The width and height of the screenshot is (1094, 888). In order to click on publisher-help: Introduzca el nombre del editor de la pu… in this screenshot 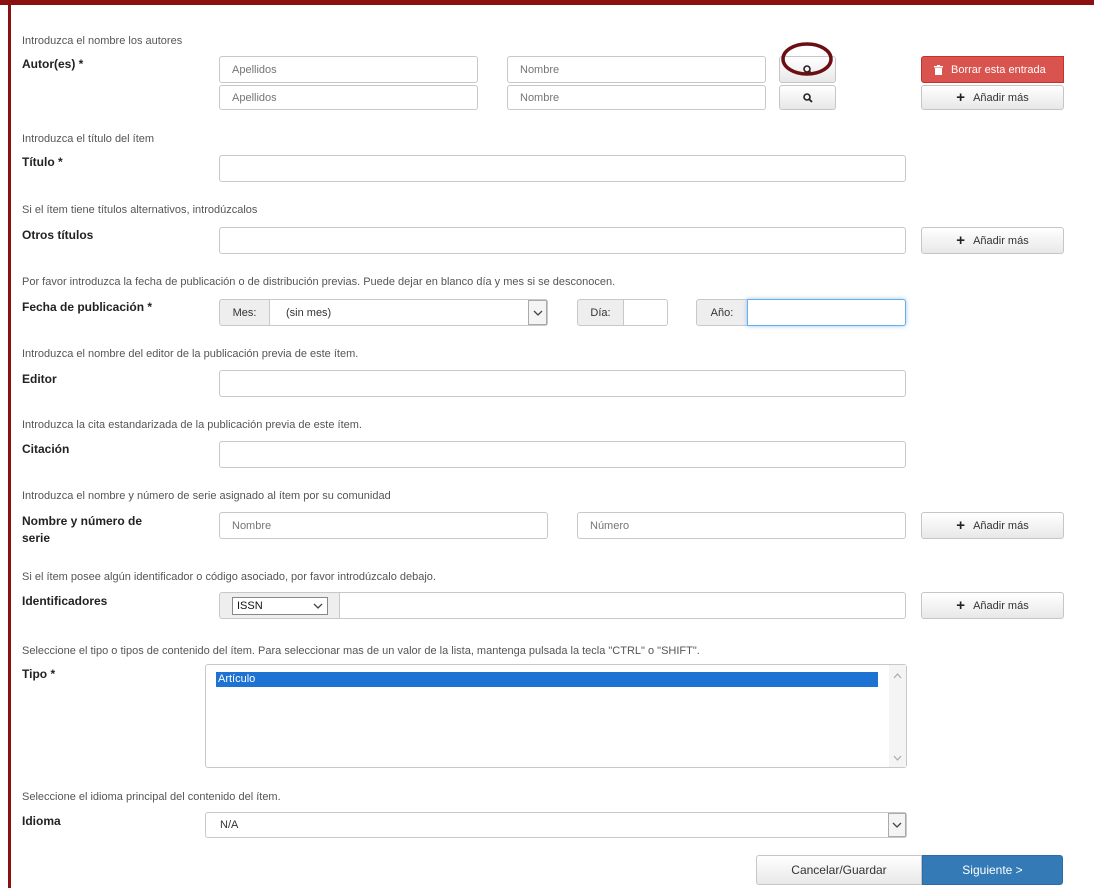, I will do `click(190, 354)`.